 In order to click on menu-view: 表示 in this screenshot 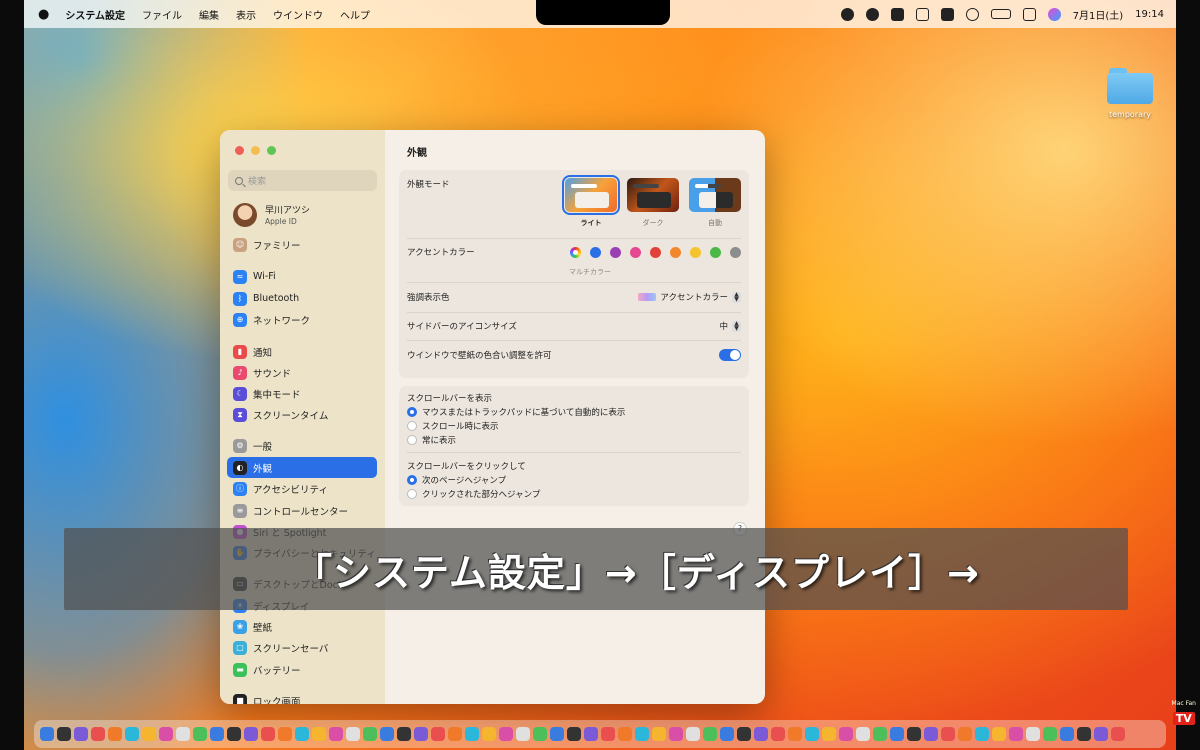, I will do `click(246, 14)`.